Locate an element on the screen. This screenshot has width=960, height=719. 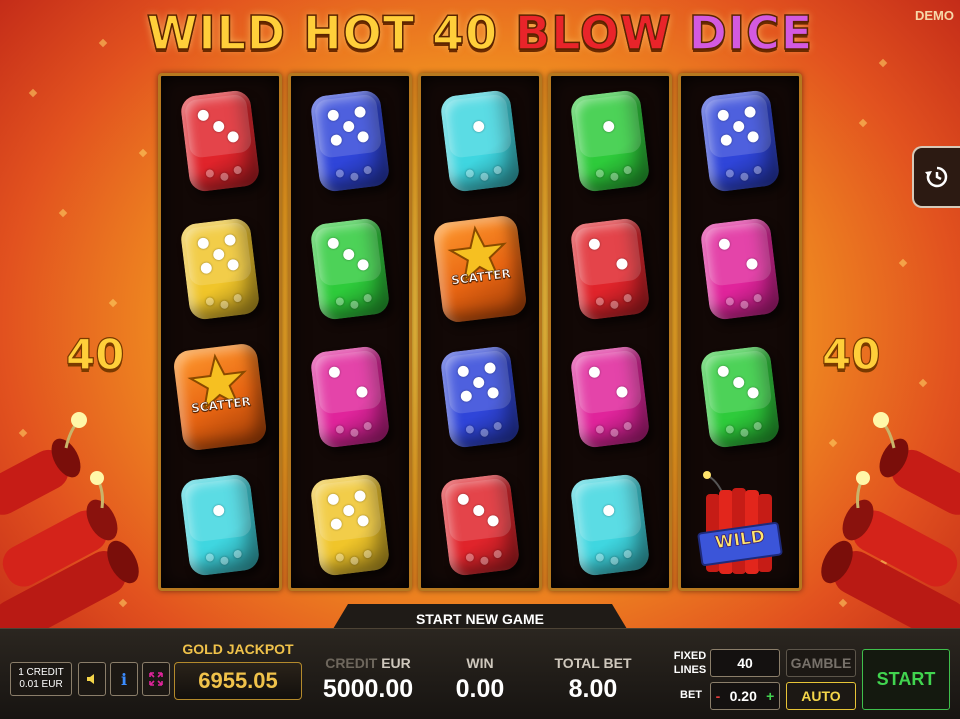
credit-label: CREDIT EUR is located at coordinates (368, 663).